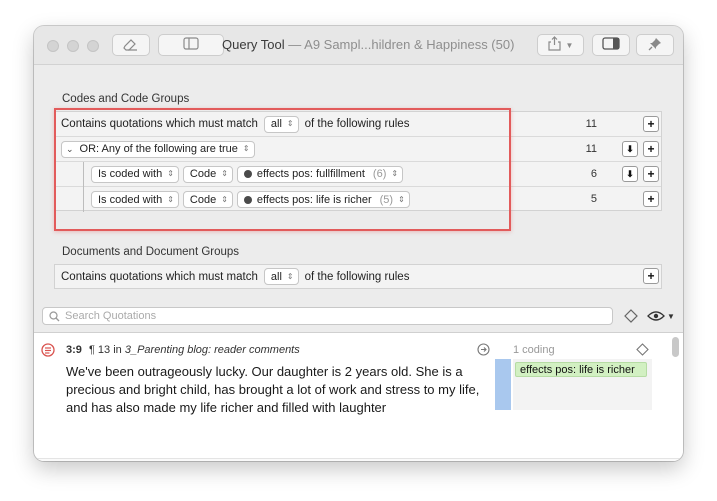  I want to click on search-icon, so click(54, 316).